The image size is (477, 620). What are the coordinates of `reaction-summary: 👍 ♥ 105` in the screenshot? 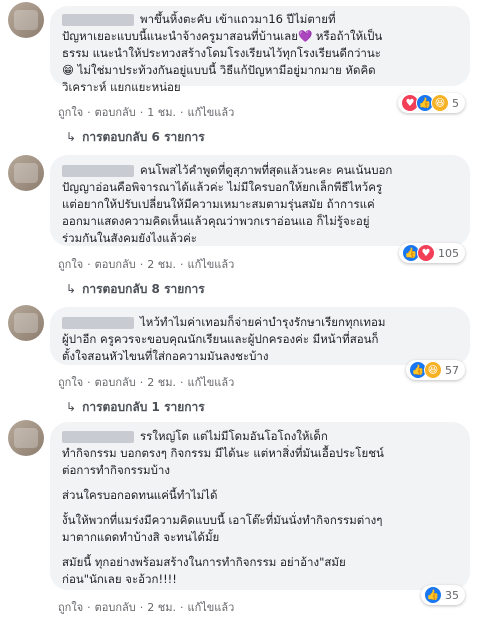 It's located at (432, 253).